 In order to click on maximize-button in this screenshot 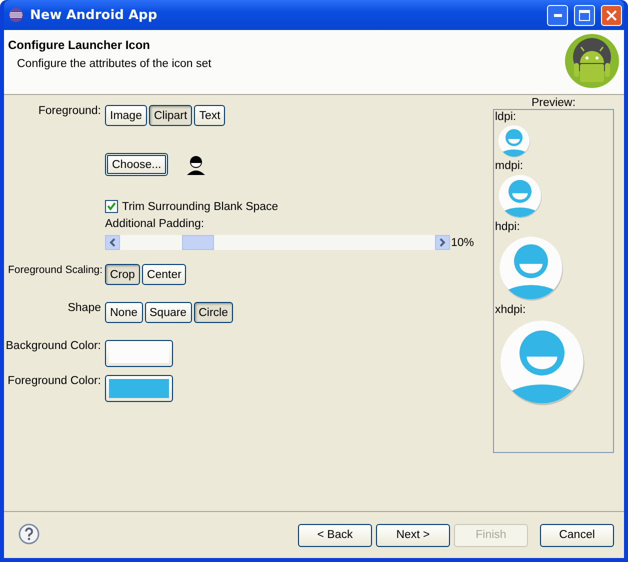, I will do `click(584, 15)`.